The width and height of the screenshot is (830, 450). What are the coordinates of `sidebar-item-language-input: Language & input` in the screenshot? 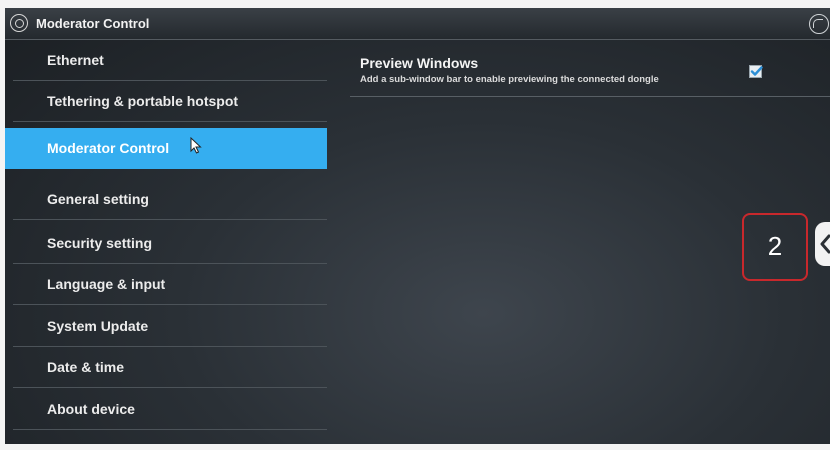 It's located at (166, 284).